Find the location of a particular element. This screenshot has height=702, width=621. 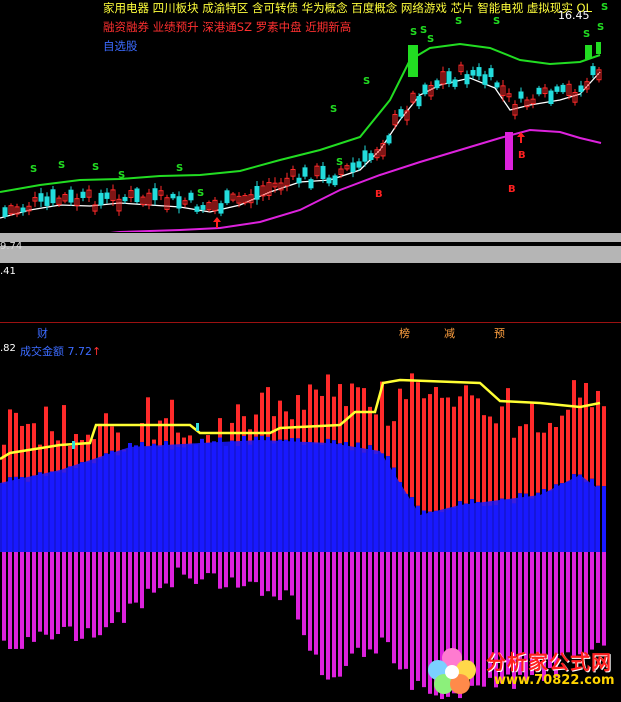

watchlist-label: 自选股 is located at coordinates (120, 46).